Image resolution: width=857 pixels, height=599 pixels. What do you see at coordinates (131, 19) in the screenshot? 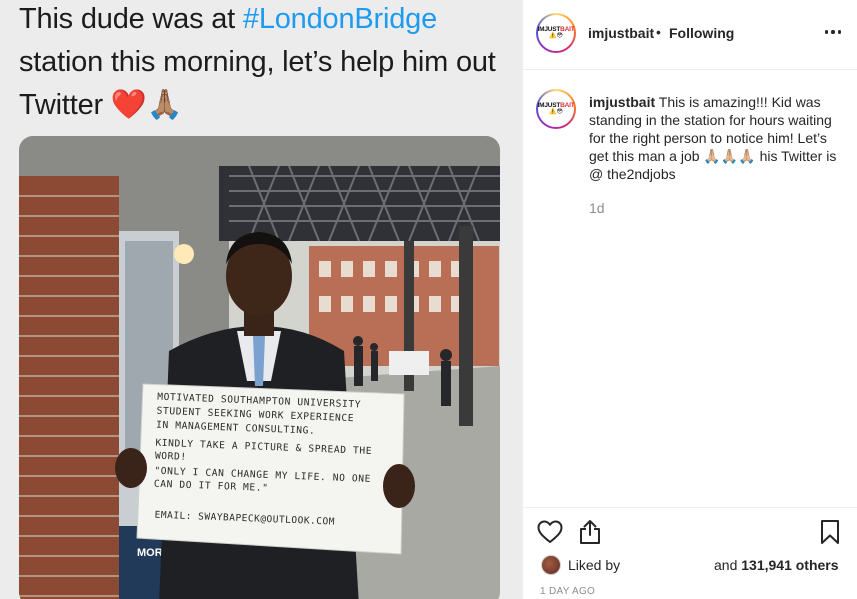
I see `tweet-text-part: This dude was at` at bounding box center [131, 19].